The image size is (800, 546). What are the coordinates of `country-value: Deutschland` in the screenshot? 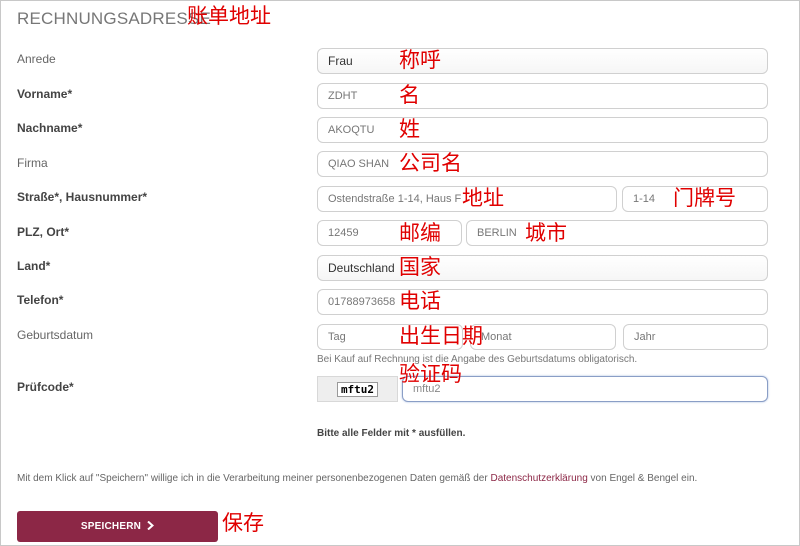 It's located at (361, 268).